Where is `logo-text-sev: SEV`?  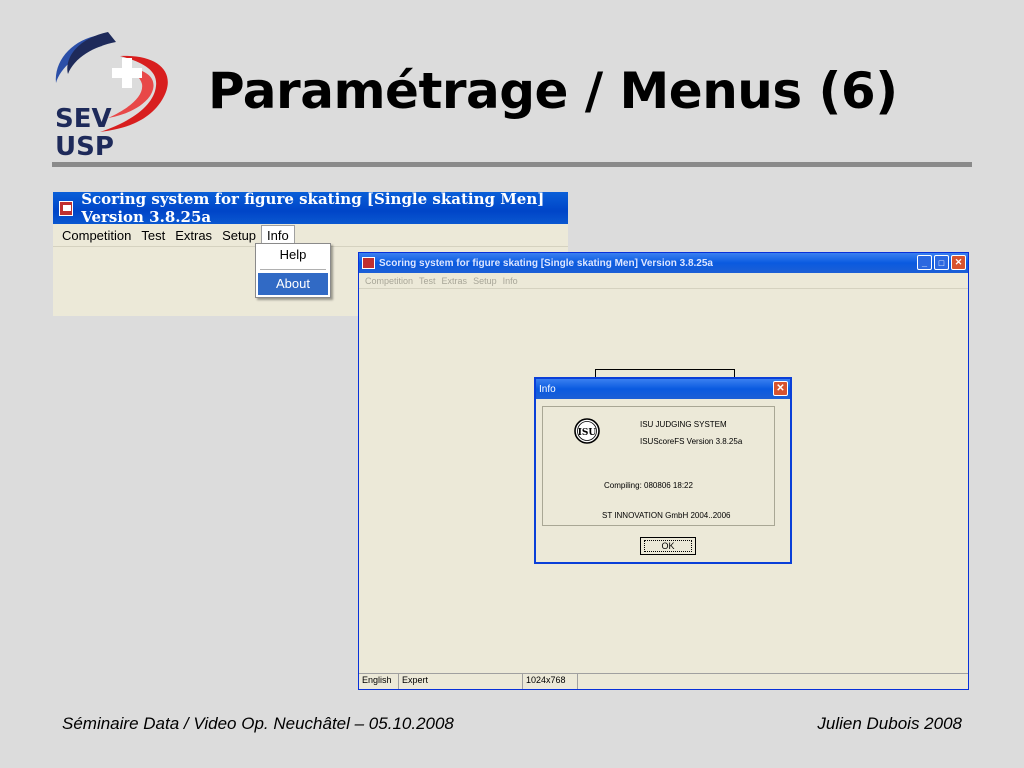
logo-text-sev: SEV is located at coordinates (83, 119).